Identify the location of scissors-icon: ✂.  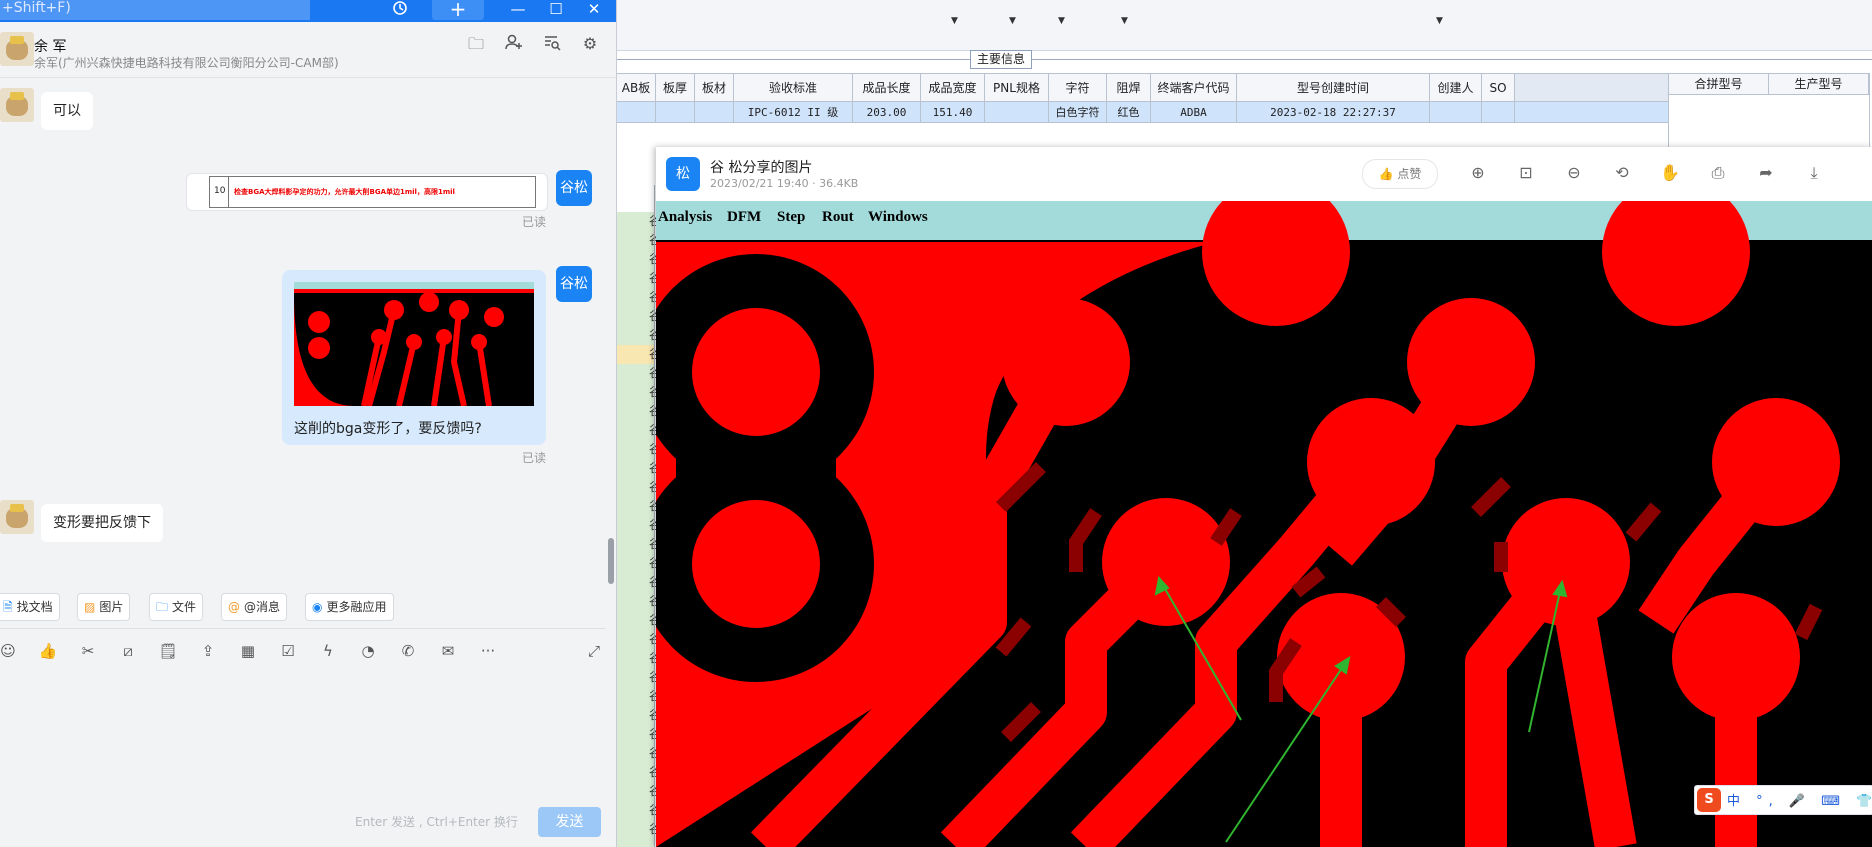
(88, 651).